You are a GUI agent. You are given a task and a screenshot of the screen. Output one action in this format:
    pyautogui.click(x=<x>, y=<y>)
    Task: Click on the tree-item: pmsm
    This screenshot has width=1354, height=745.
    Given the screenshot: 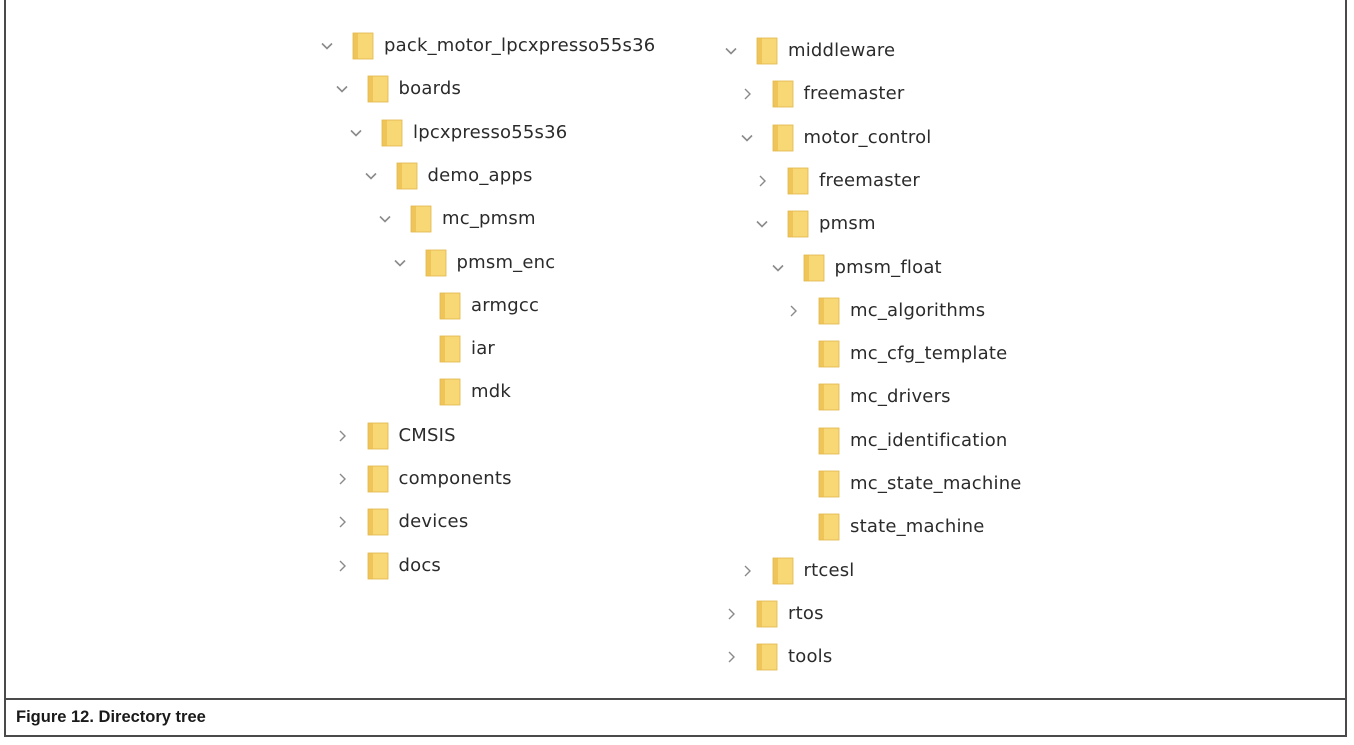 What is the action you would take?
    pyautogui.click(x=933, y=224)
    